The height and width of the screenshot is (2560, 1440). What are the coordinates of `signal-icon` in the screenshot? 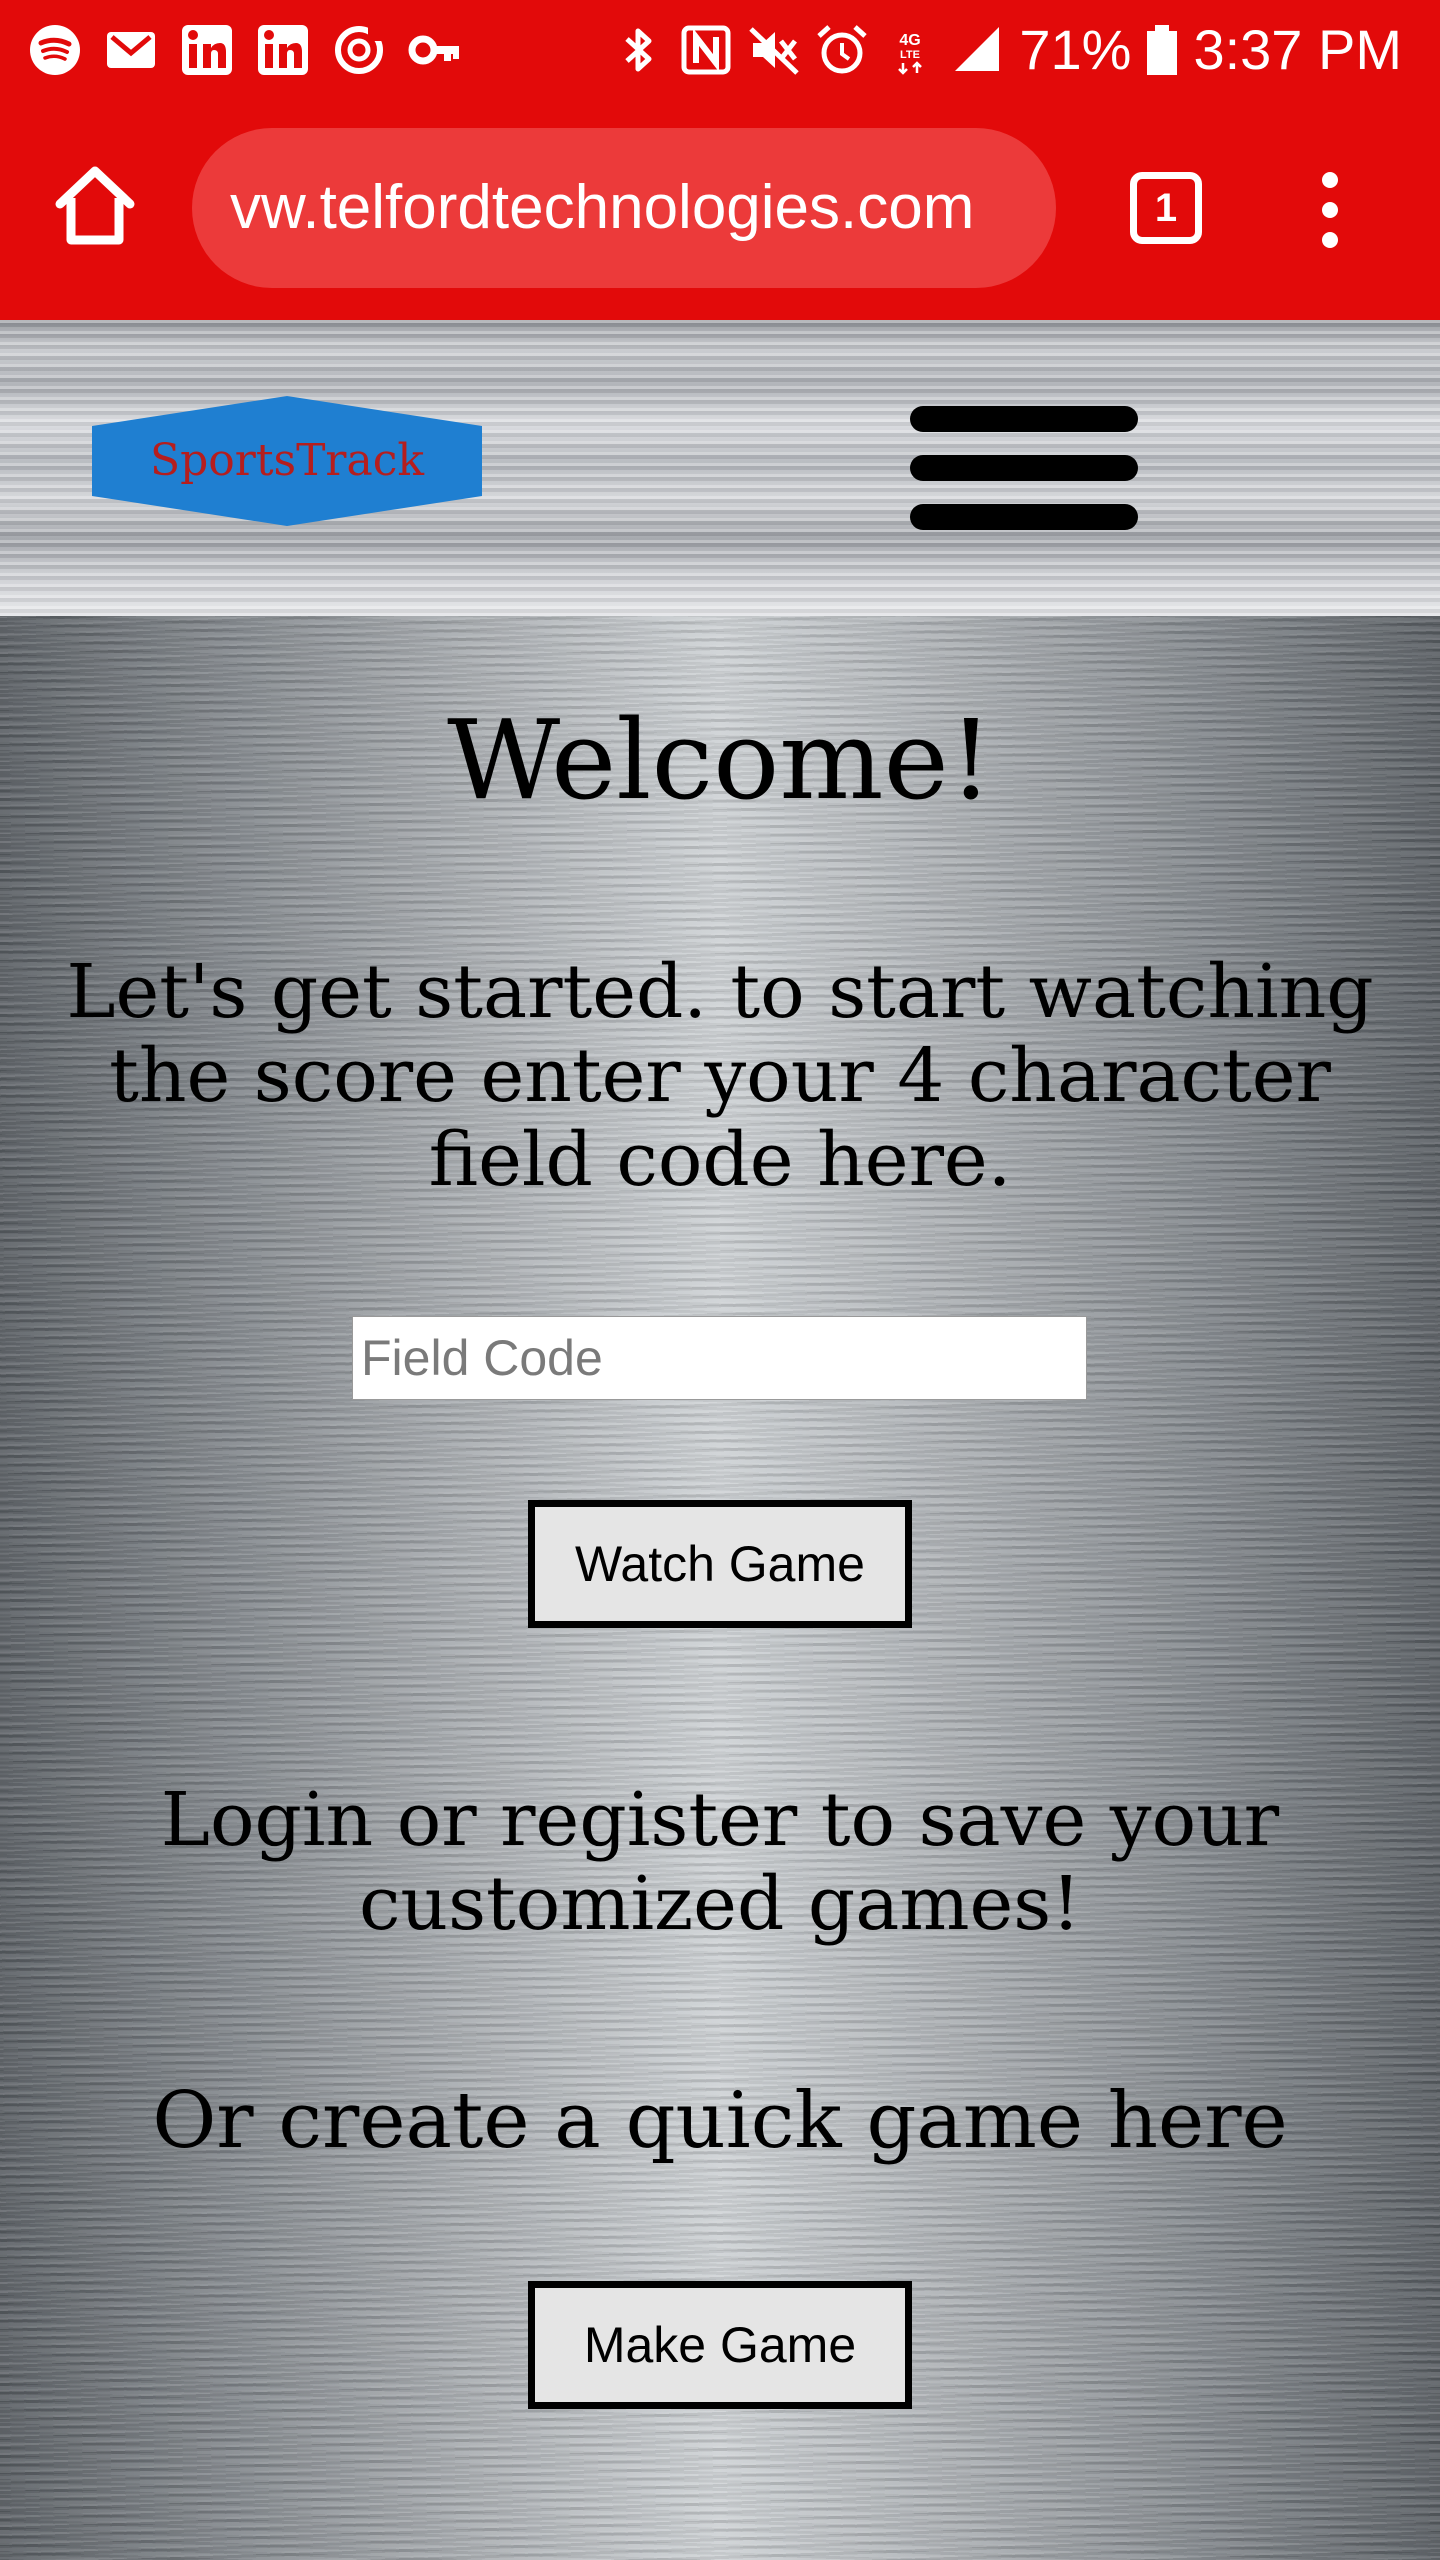 It's located at (978, 50).